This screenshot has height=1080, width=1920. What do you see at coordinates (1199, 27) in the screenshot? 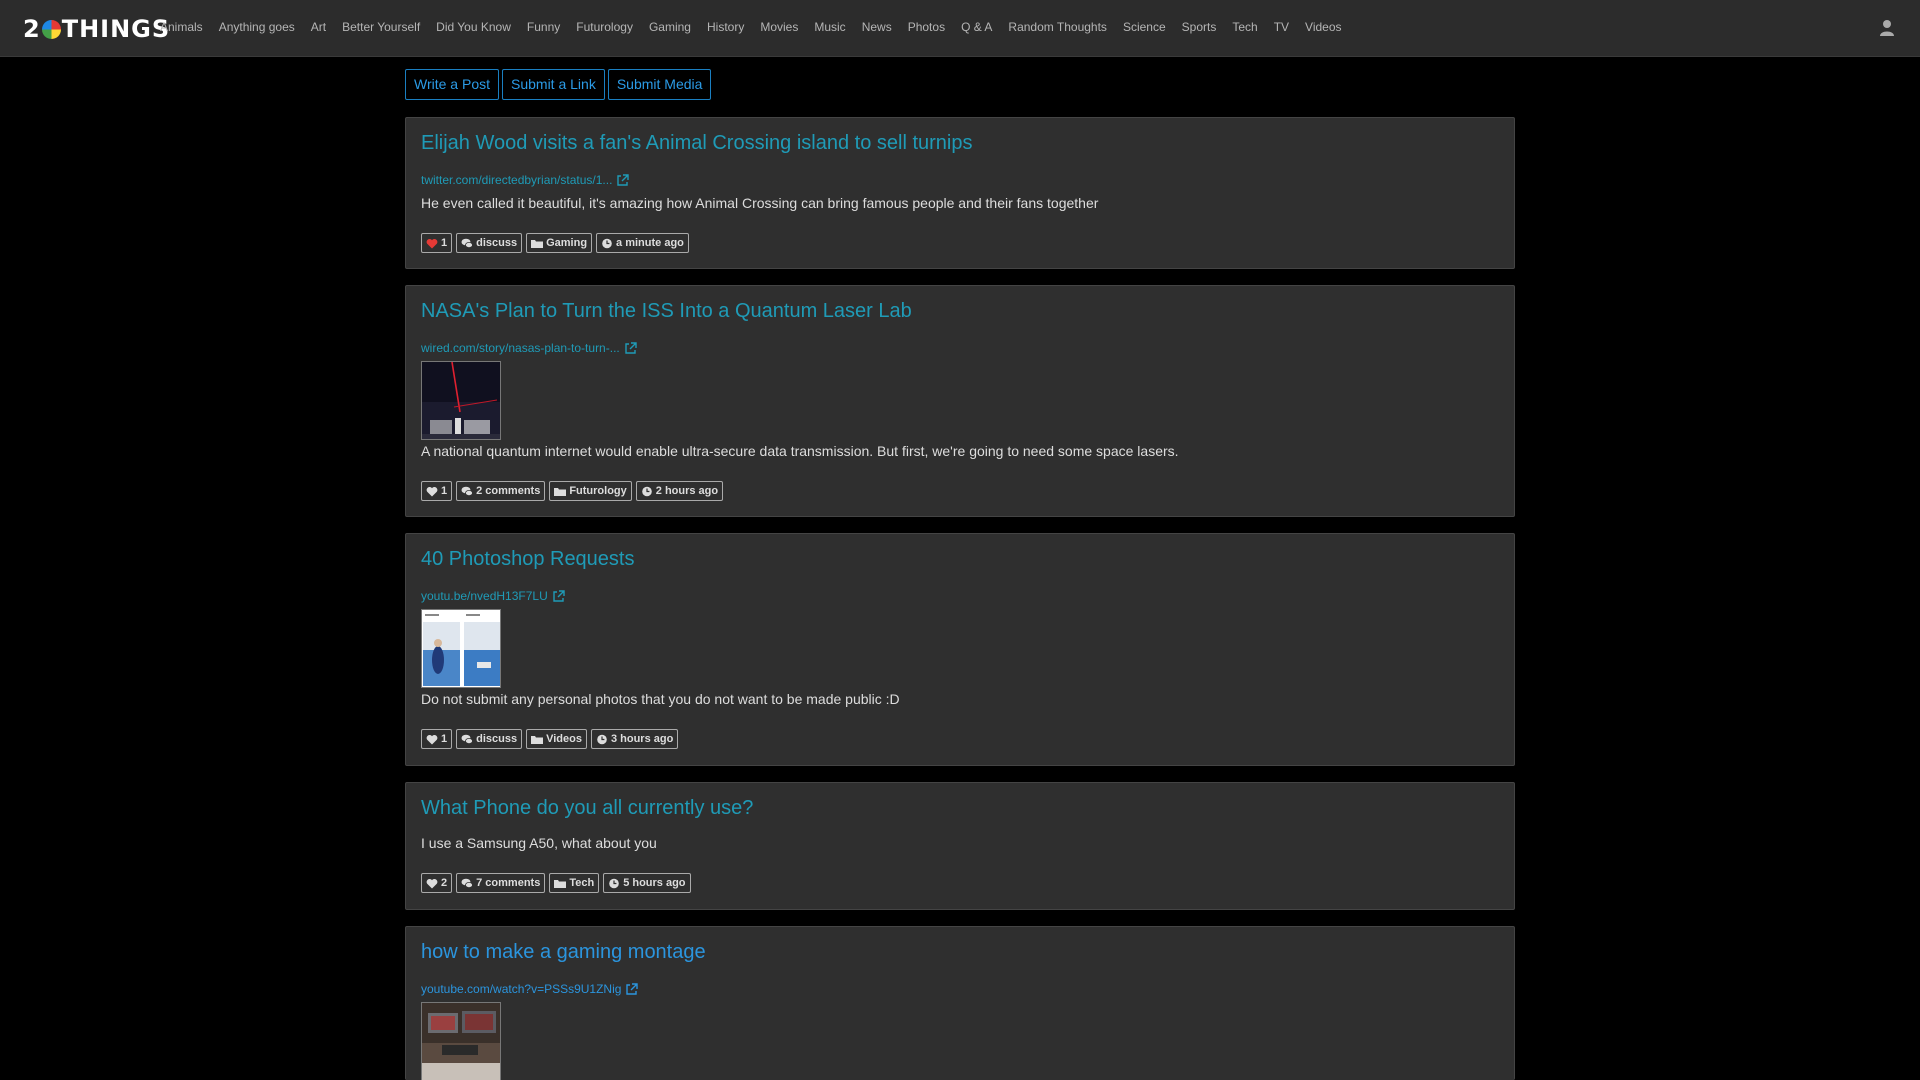
I see `nav-item-sports: Sports` at bounding box center [1199, 27].